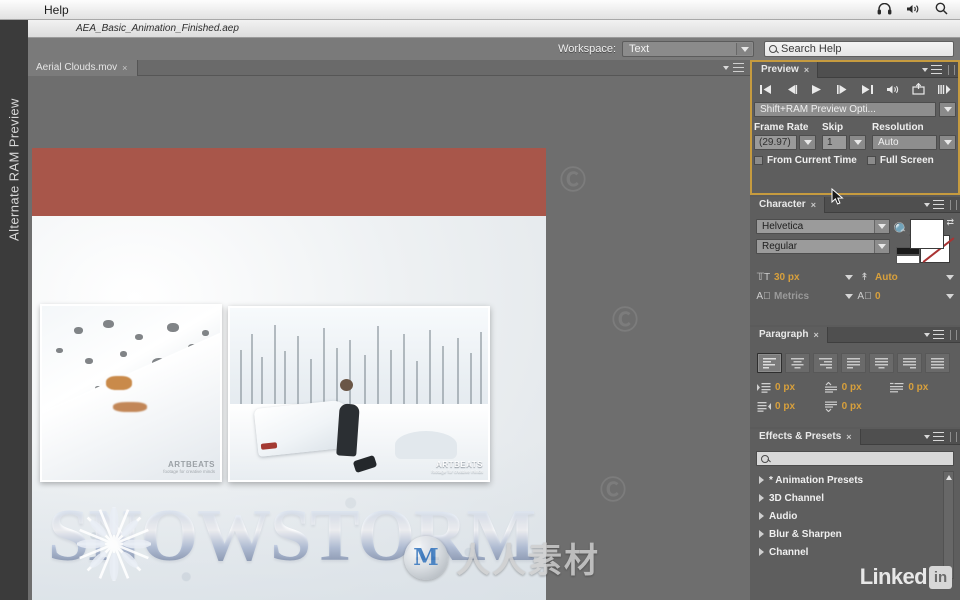 The width and height of the screenshot is (960, 600). Describe the element at coordinates (884, 9) in the screenshot. I see `headphones-icon` at that location.